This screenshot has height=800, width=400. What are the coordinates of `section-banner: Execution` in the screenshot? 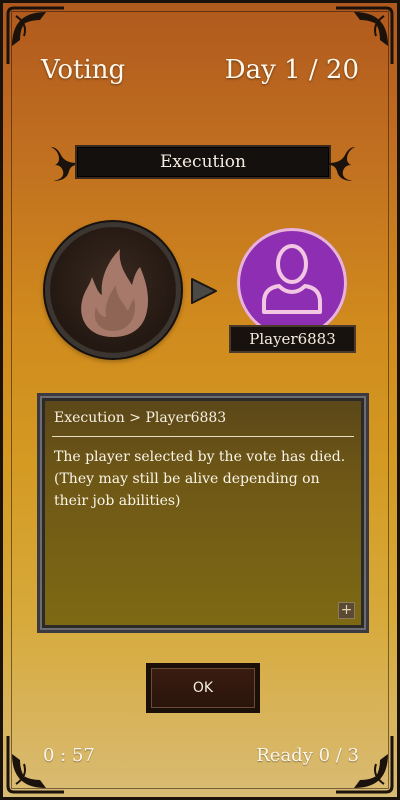 It's located at (203, 163).